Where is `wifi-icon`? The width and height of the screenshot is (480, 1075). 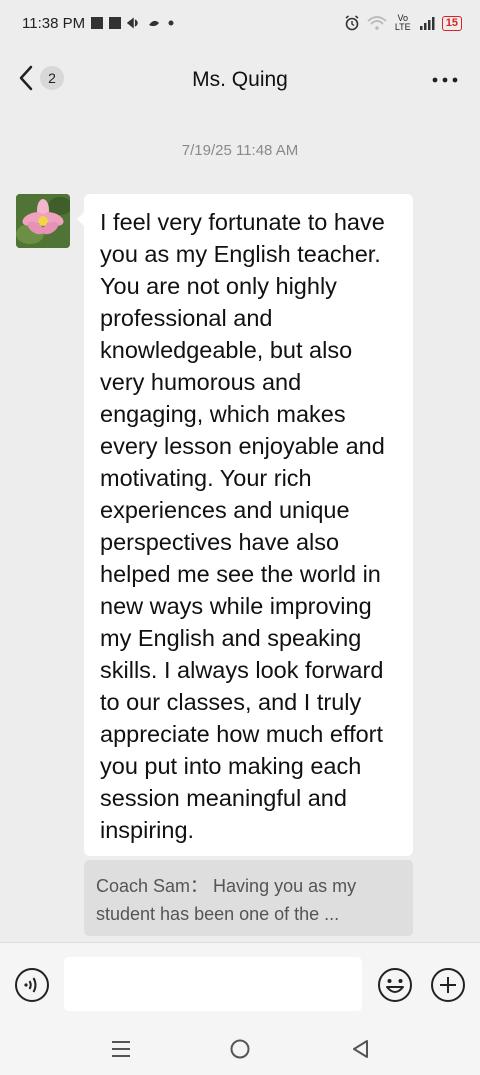
wifi-icon is located at coordinates (377, 23).